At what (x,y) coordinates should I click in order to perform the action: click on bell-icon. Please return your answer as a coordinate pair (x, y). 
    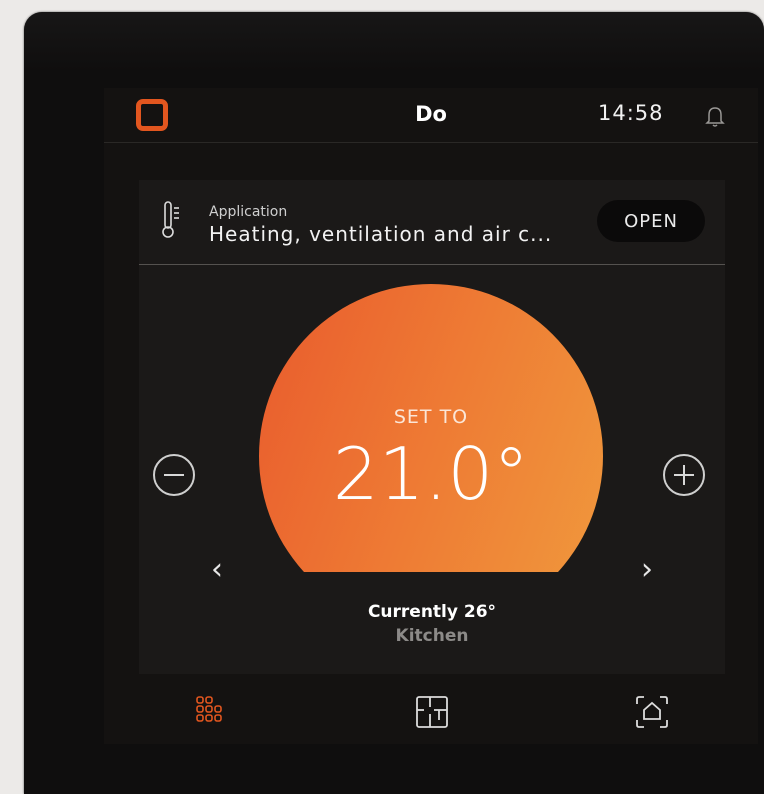
    Looking at the image, I should click on (715, 116).